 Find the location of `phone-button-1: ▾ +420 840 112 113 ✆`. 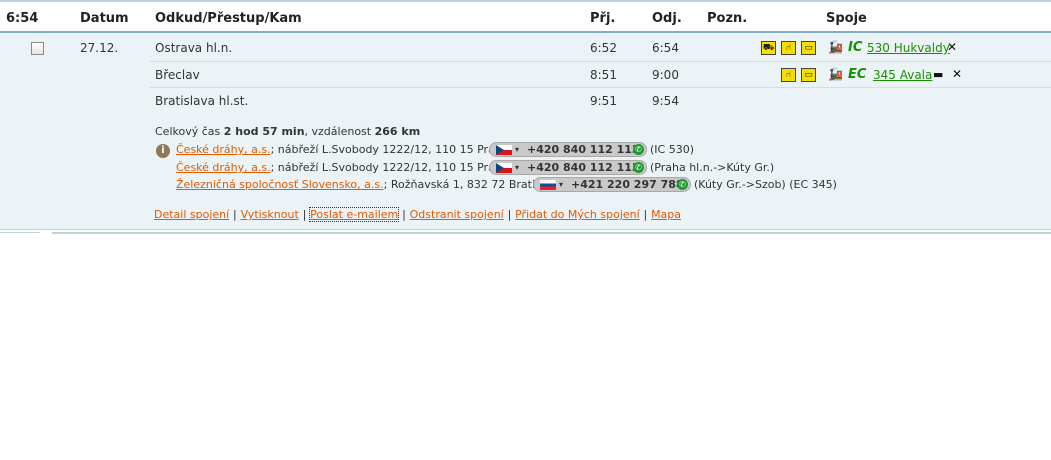

phone-button-1: ▾ +420 840 112 113 ✆ is located at coordinates (568, 149).